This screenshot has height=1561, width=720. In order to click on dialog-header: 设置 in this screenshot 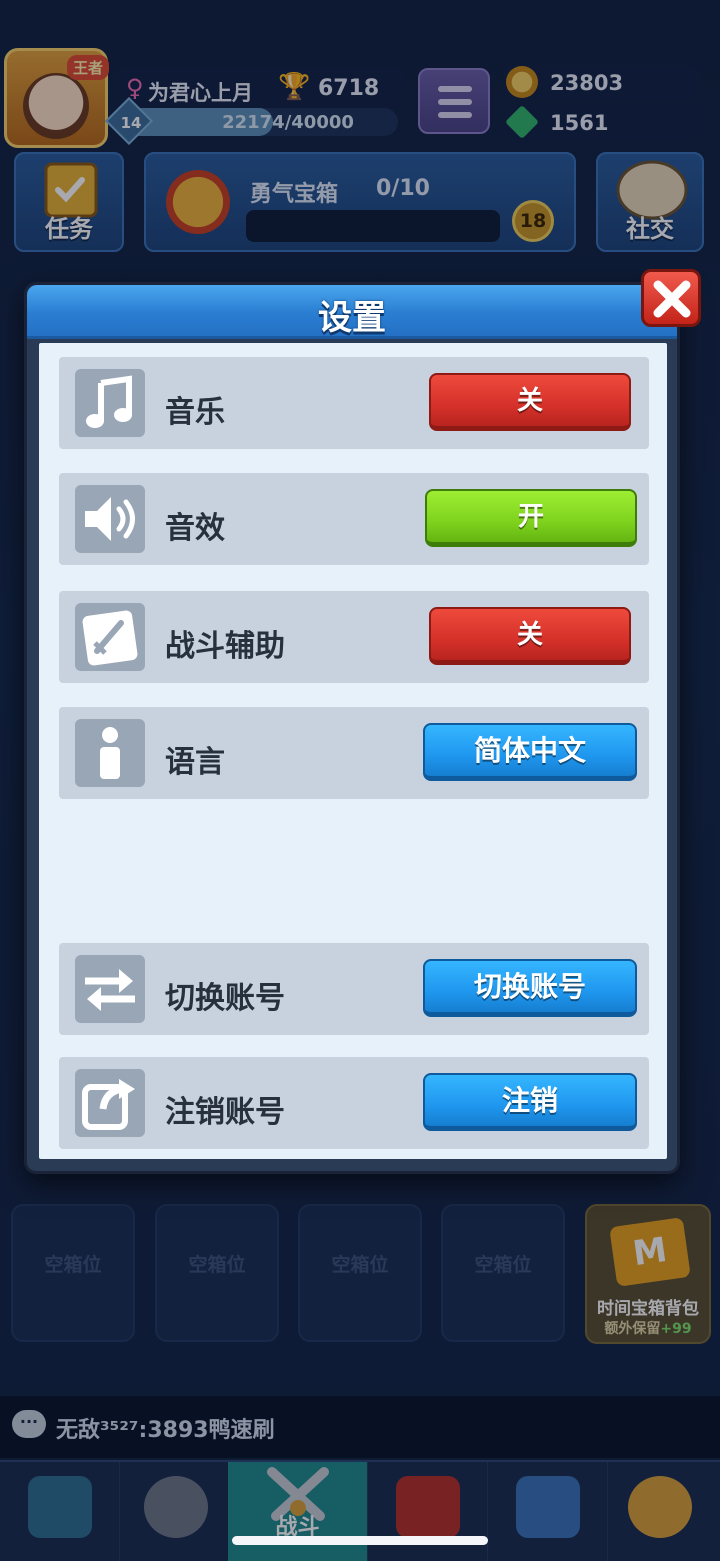, I will do `click(352, 312)`.